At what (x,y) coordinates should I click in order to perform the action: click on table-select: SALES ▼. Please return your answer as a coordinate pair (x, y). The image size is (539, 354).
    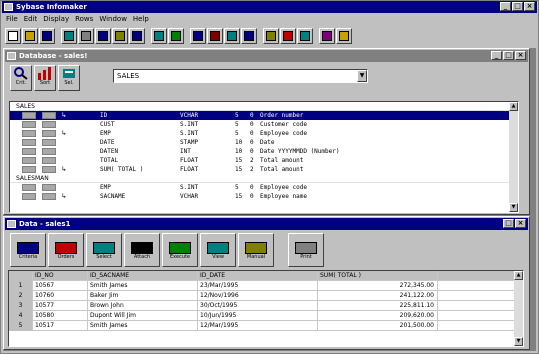
    Looking at the image, I should click on (240, 76).